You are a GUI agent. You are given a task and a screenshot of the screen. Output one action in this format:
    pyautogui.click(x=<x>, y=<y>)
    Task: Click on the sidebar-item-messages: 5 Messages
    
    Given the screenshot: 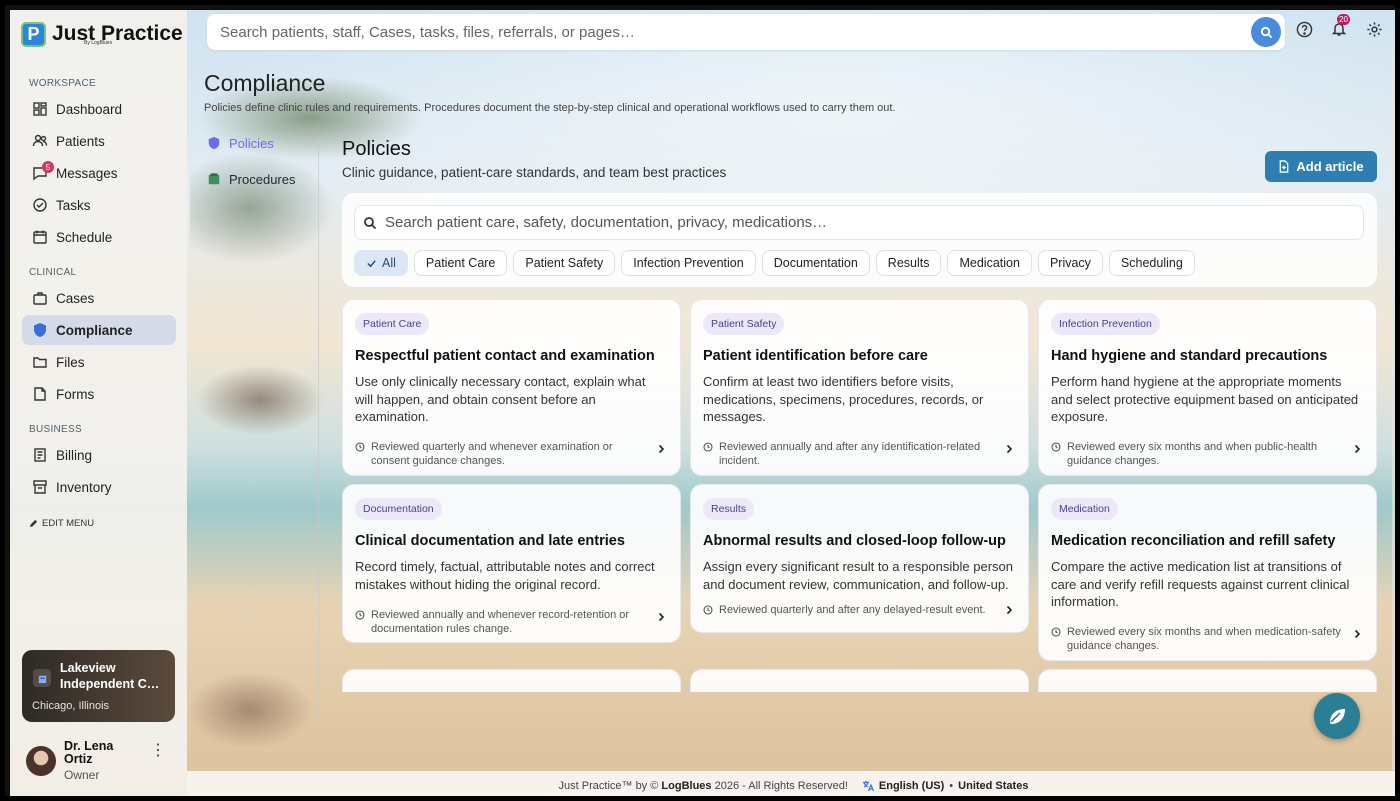 What is the action you would take?
    pyautogui.click(x=99, y=173)
    